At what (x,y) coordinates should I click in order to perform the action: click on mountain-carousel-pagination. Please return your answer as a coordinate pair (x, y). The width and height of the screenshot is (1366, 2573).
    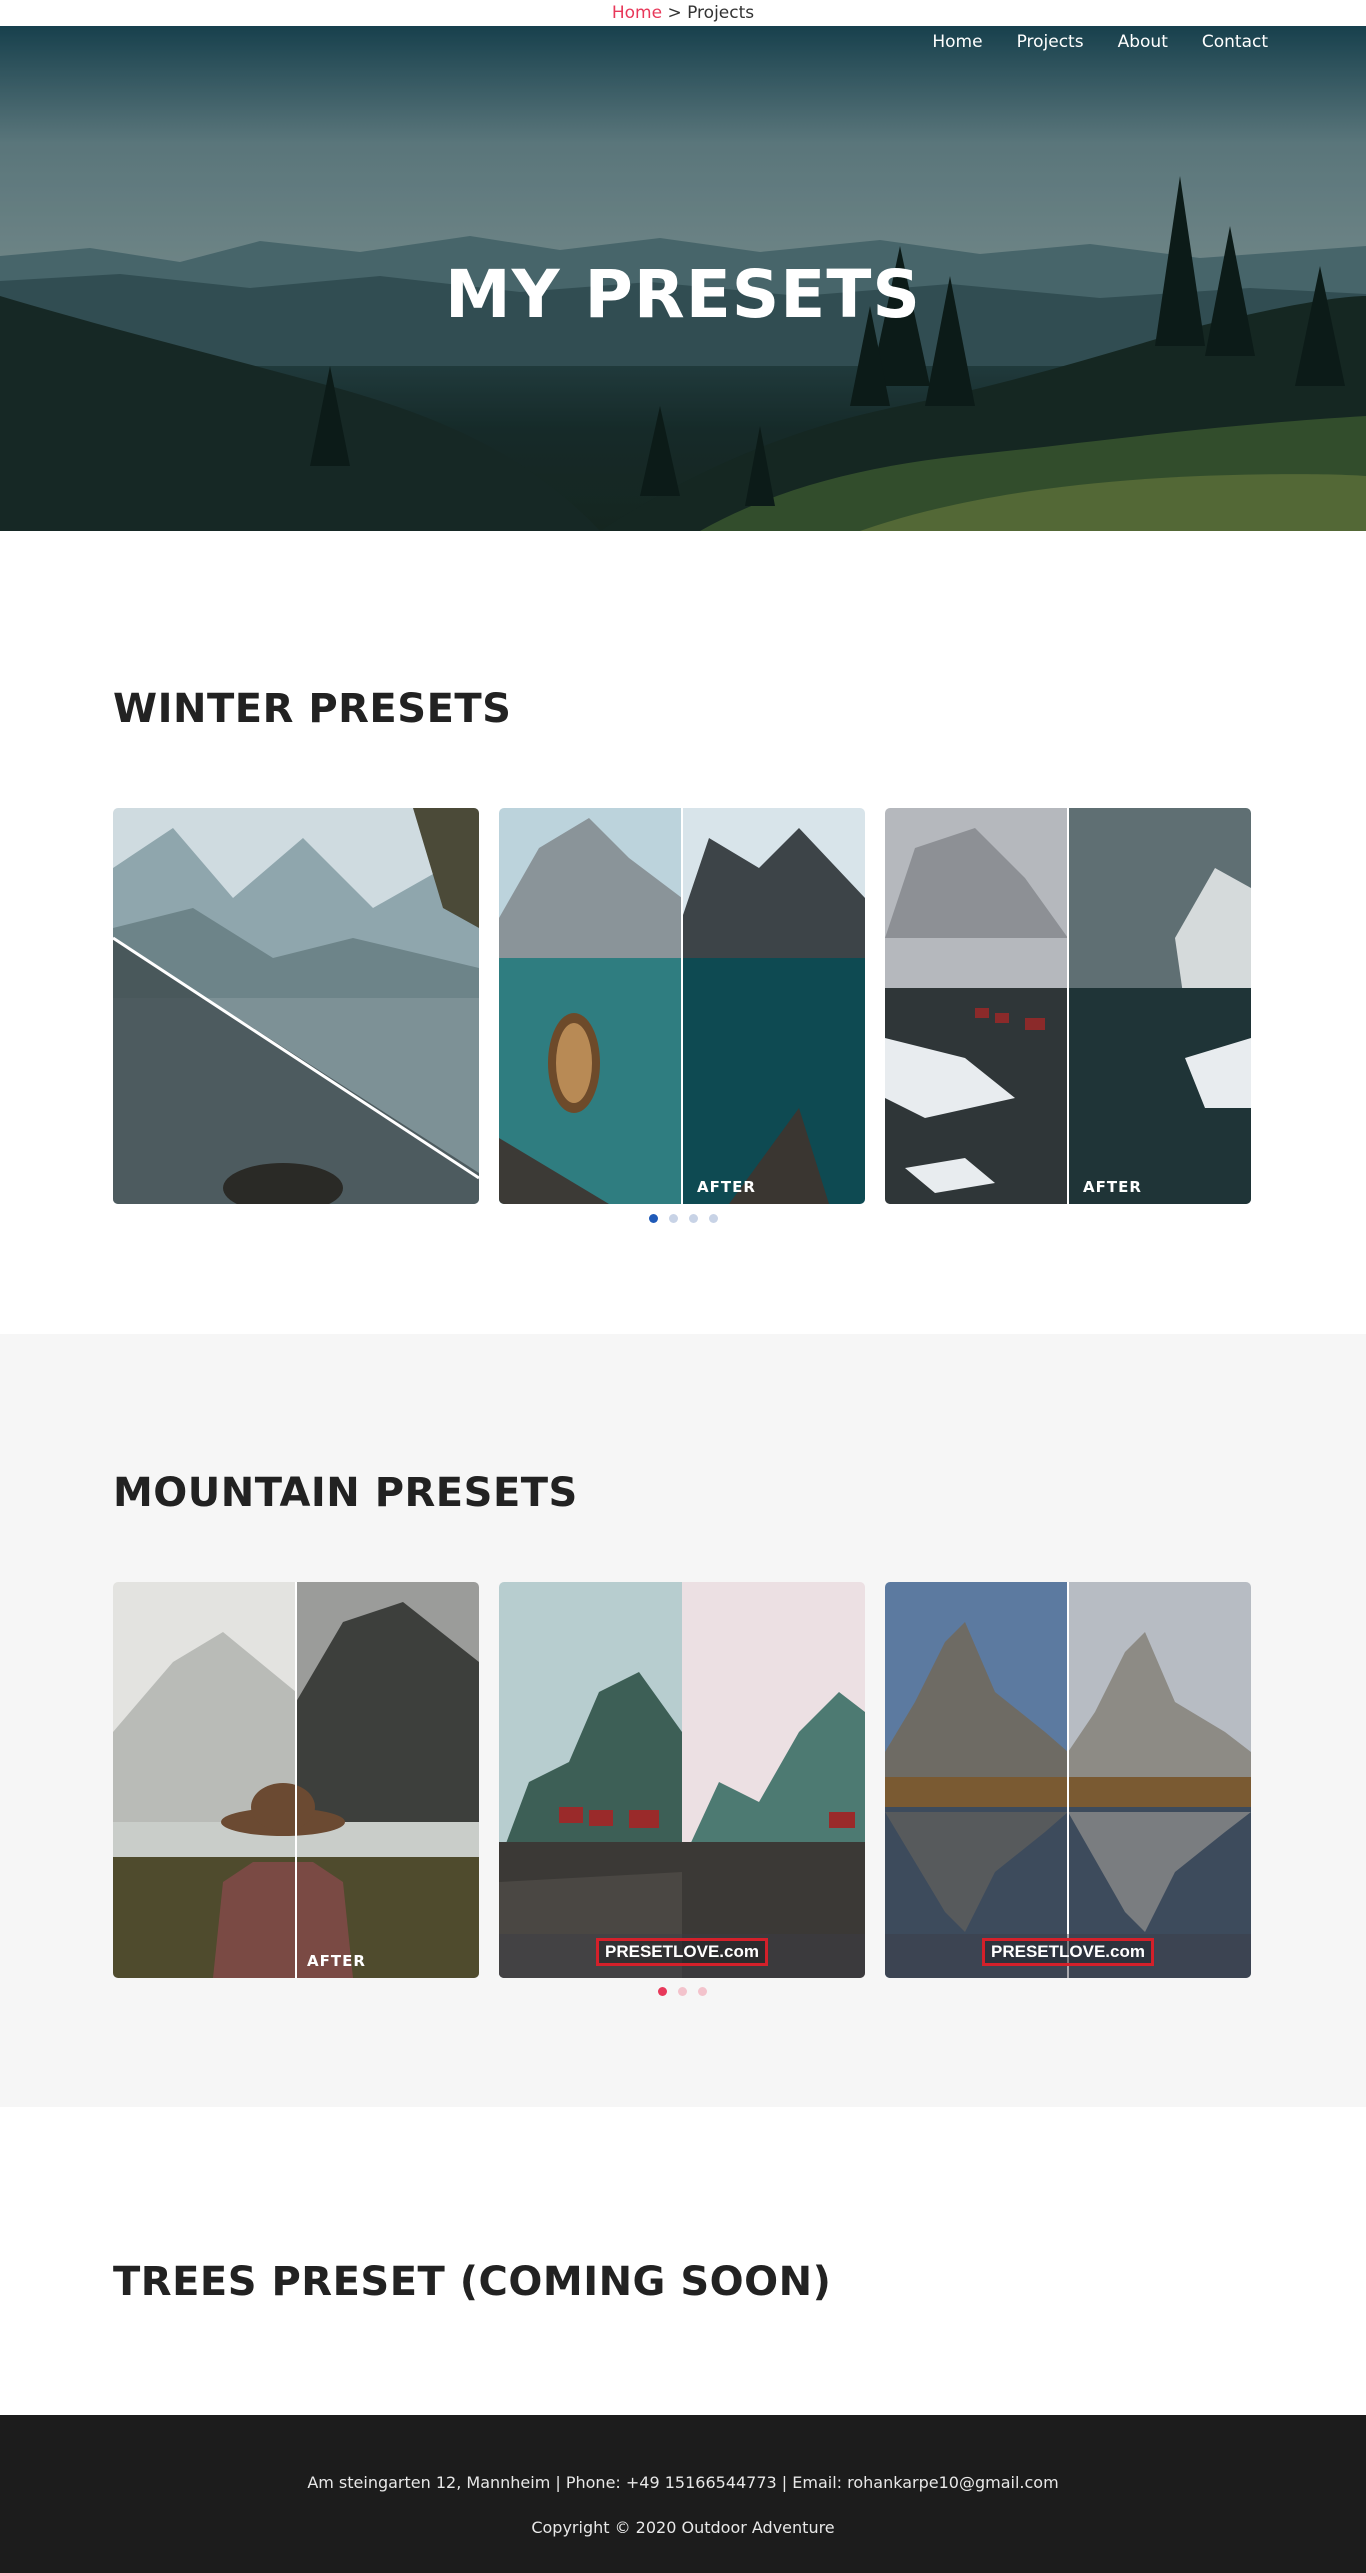
    Looking at the image, I should click on (682, 1991).